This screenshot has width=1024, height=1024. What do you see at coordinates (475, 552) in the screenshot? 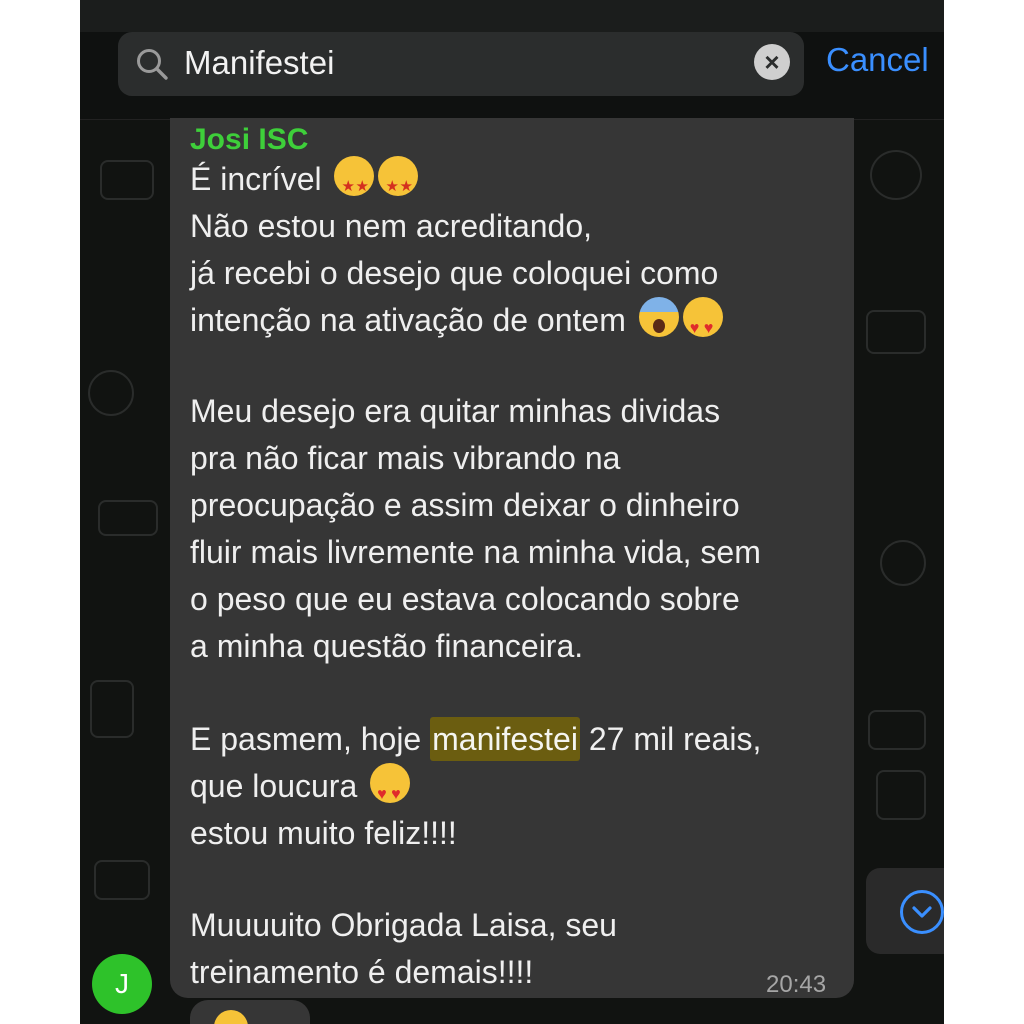
I see `message-line: fluir mais livremente na minha vida, sem` at bounding box center [475, 552].